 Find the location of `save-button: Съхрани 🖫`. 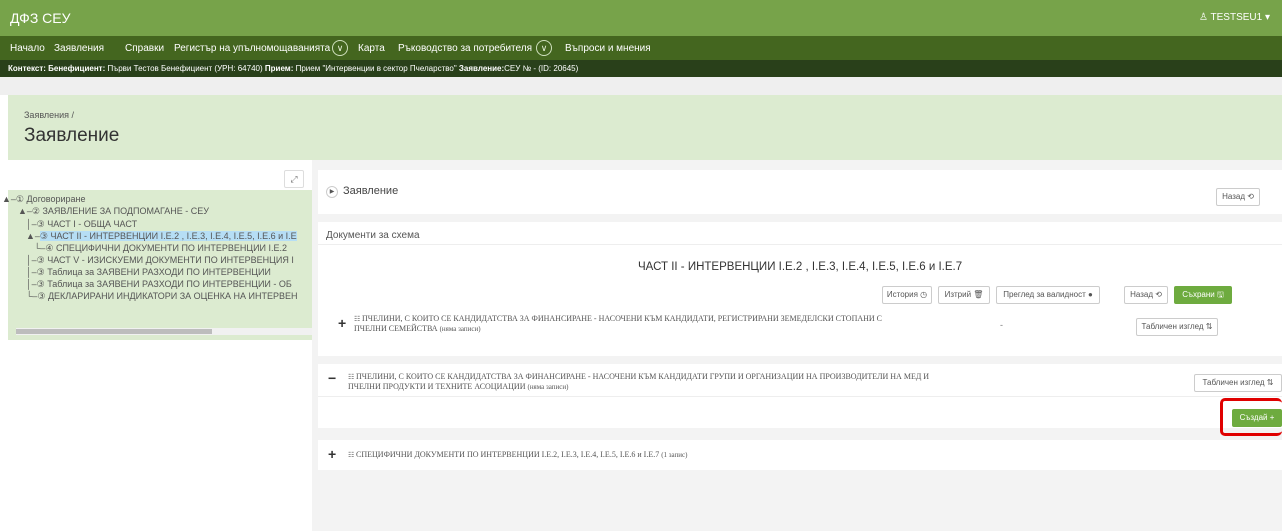

save-button: Съхрани 🖫 is located at coordinates (1203, 295).